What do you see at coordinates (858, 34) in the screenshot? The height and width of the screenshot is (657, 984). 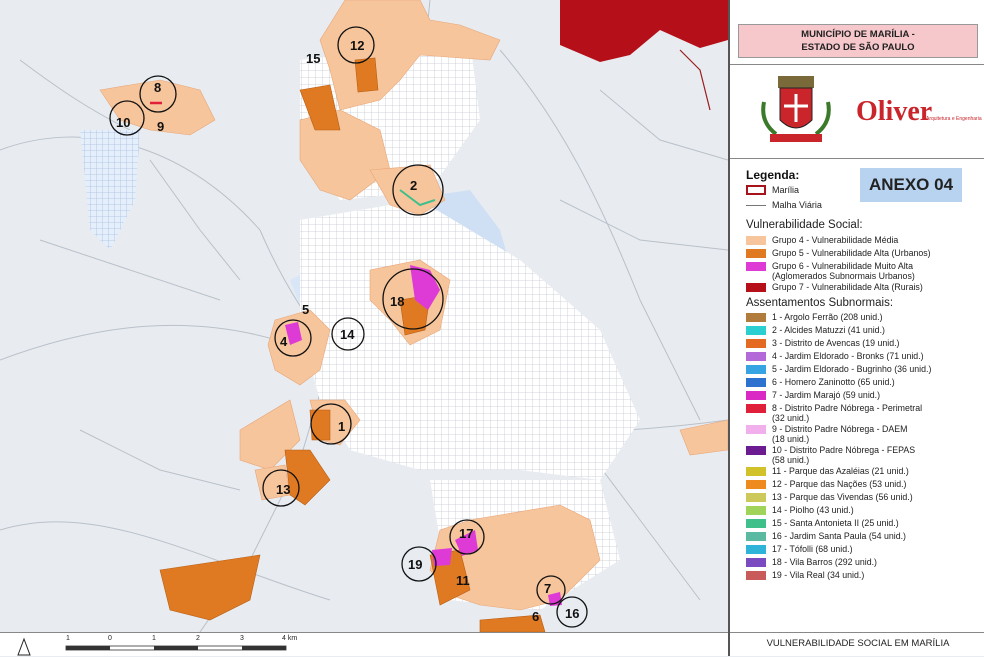 I see `title-line1: MUNICÍPIO DE MARÍLIA -` at bounding box center [858, 34].